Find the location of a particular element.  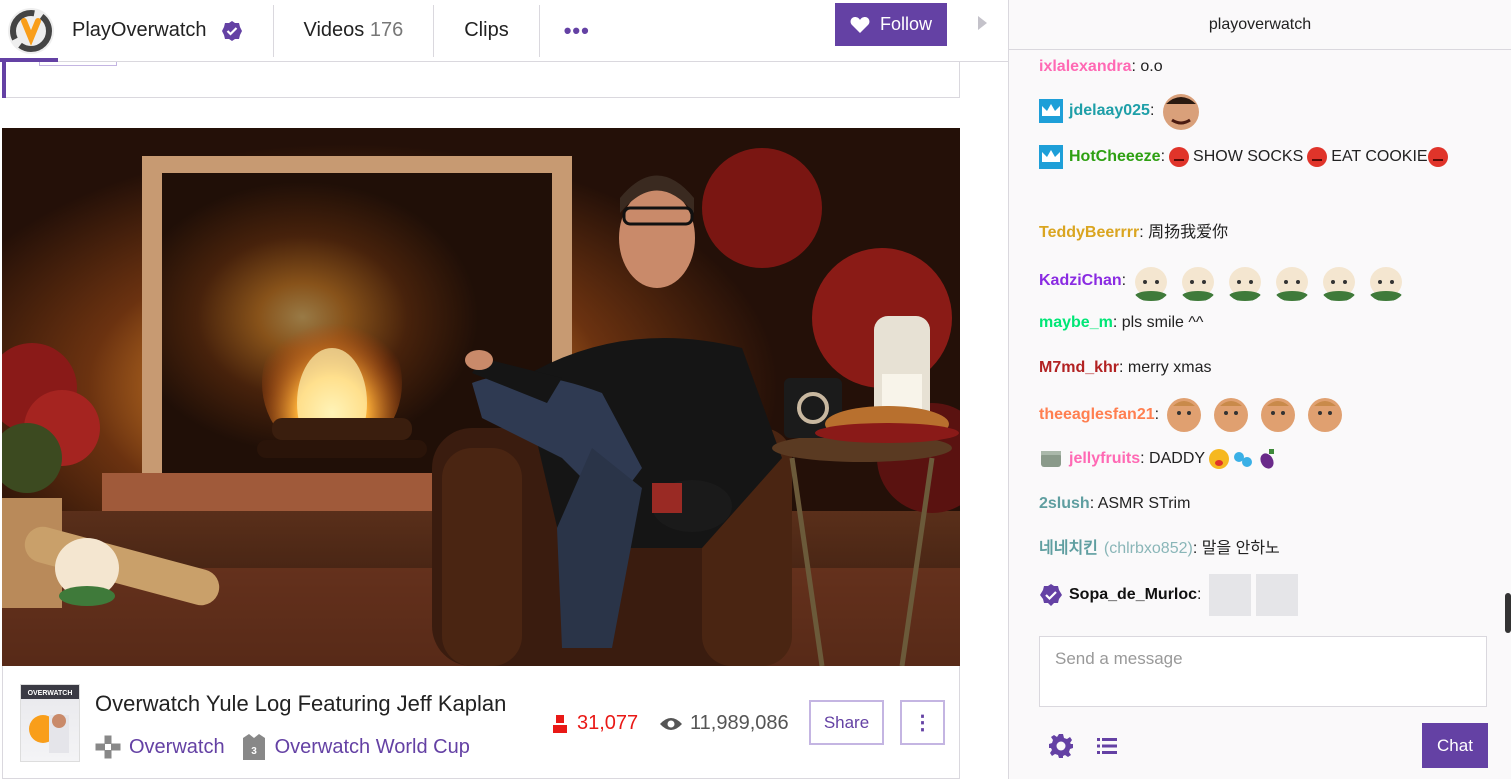

chat-username: theeaglesfan21 is located at coordinates (1097, 415).